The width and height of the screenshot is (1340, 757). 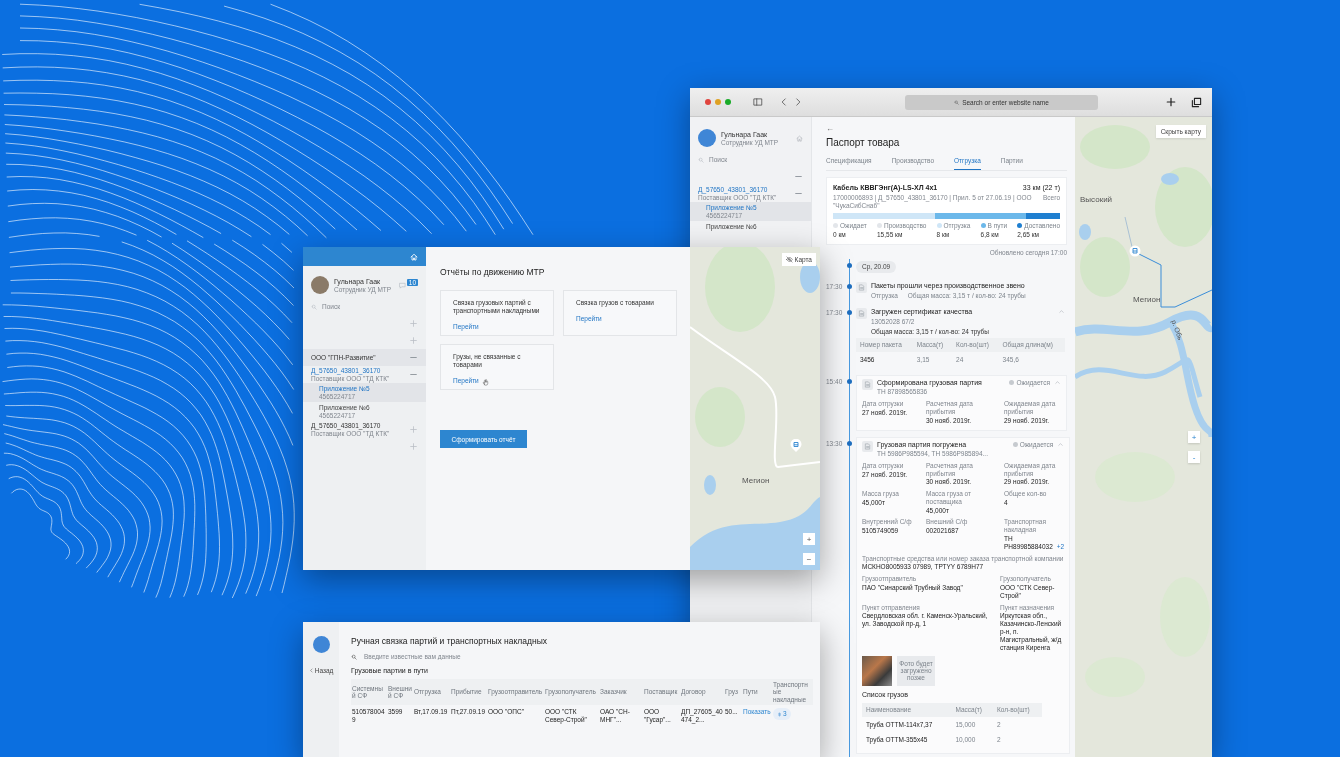 What do you see at coordinates (863, 143) in the screenshot?
I see `page-title: Паспорт товара` at bounding box center [863, 143].